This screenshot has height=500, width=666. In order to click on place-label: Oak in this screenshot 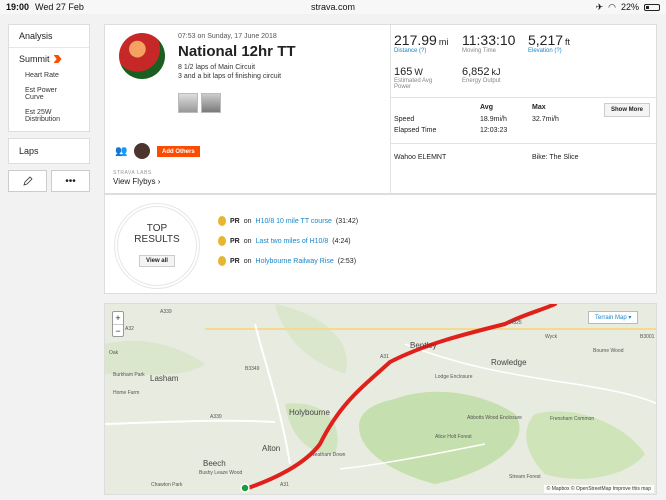, I will do `click(114, 353)`.